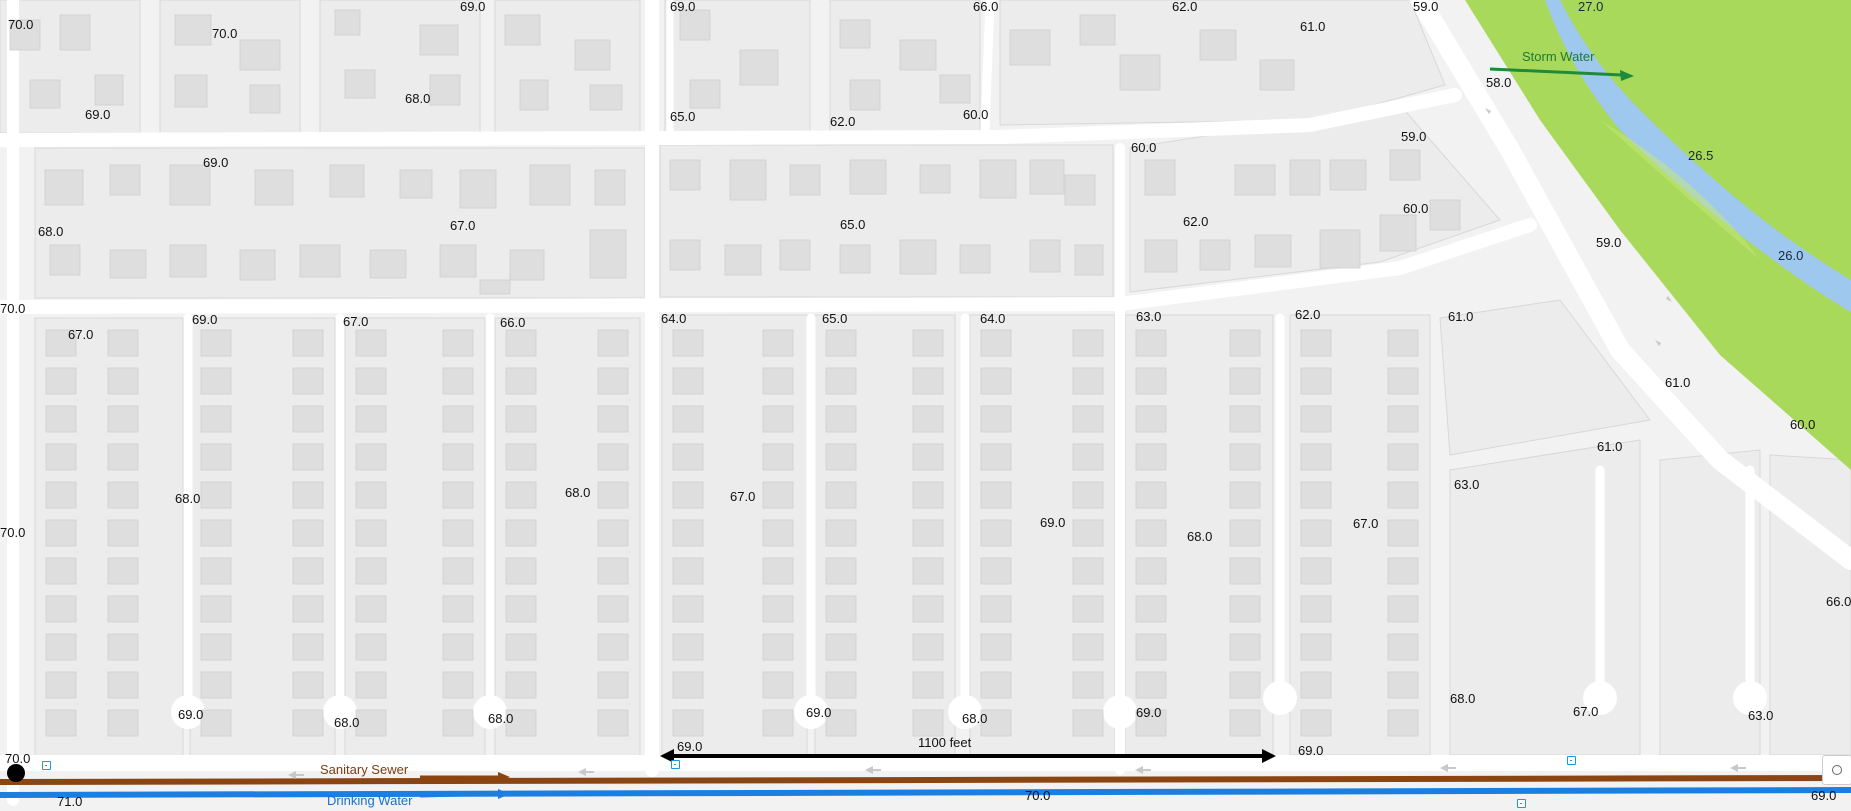 This screenshot has height=811, width=1851. Describe the element at coordinates (1558, 56) in the screenshot. I see `storm-water-label: Storm Water` at that location.